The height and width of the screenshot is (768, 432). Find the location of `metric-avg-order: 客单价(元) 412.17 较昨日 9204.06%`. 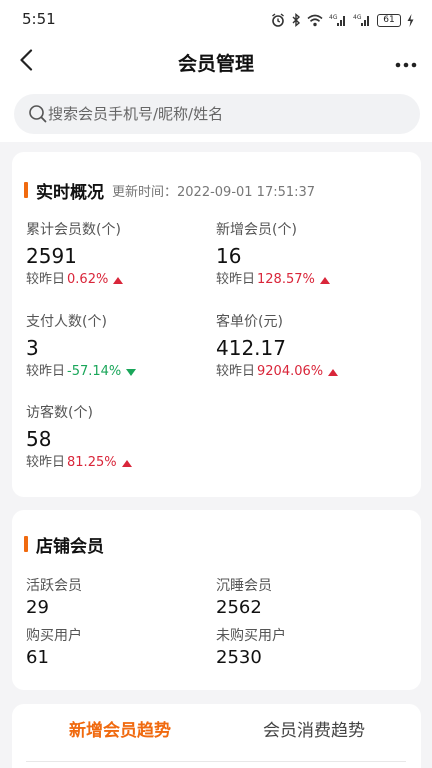

metric-avg-order: 客单价(元) 412.17 较昨日 9204.06% is located at coordinates (311, 347).